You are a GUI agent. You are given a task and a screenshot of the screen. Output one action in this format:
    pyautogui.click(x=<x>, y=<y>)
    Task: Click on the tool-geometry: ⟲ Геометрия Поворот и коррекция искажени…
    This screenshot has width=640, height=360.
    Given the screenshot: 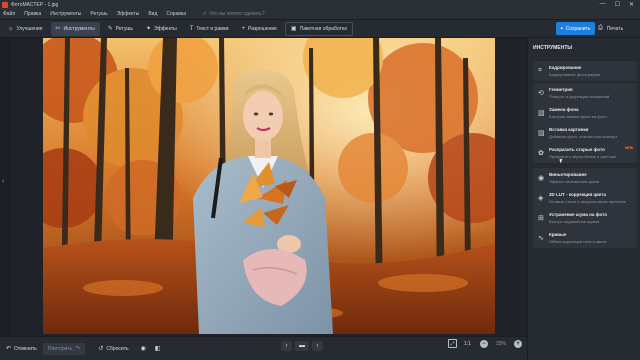 What is the action you would take?
    pyautogui.click(x=585, y=93)
    